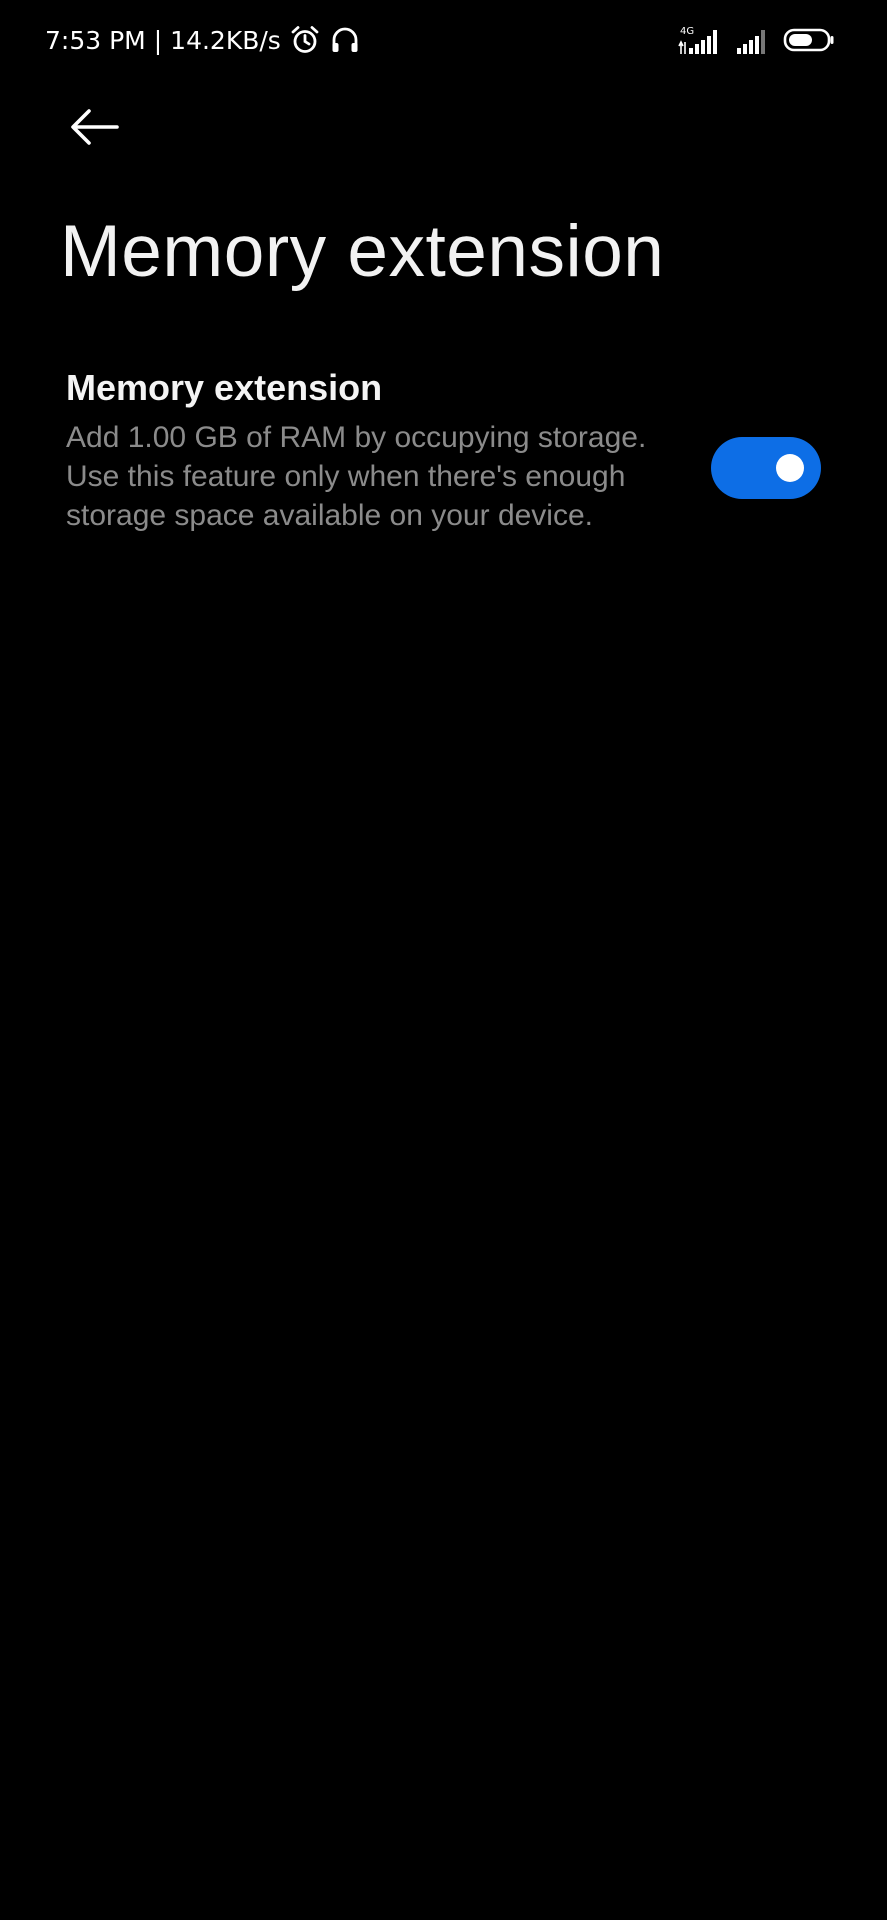  I want to click on network-type-label: 4G, so click(687, 31).